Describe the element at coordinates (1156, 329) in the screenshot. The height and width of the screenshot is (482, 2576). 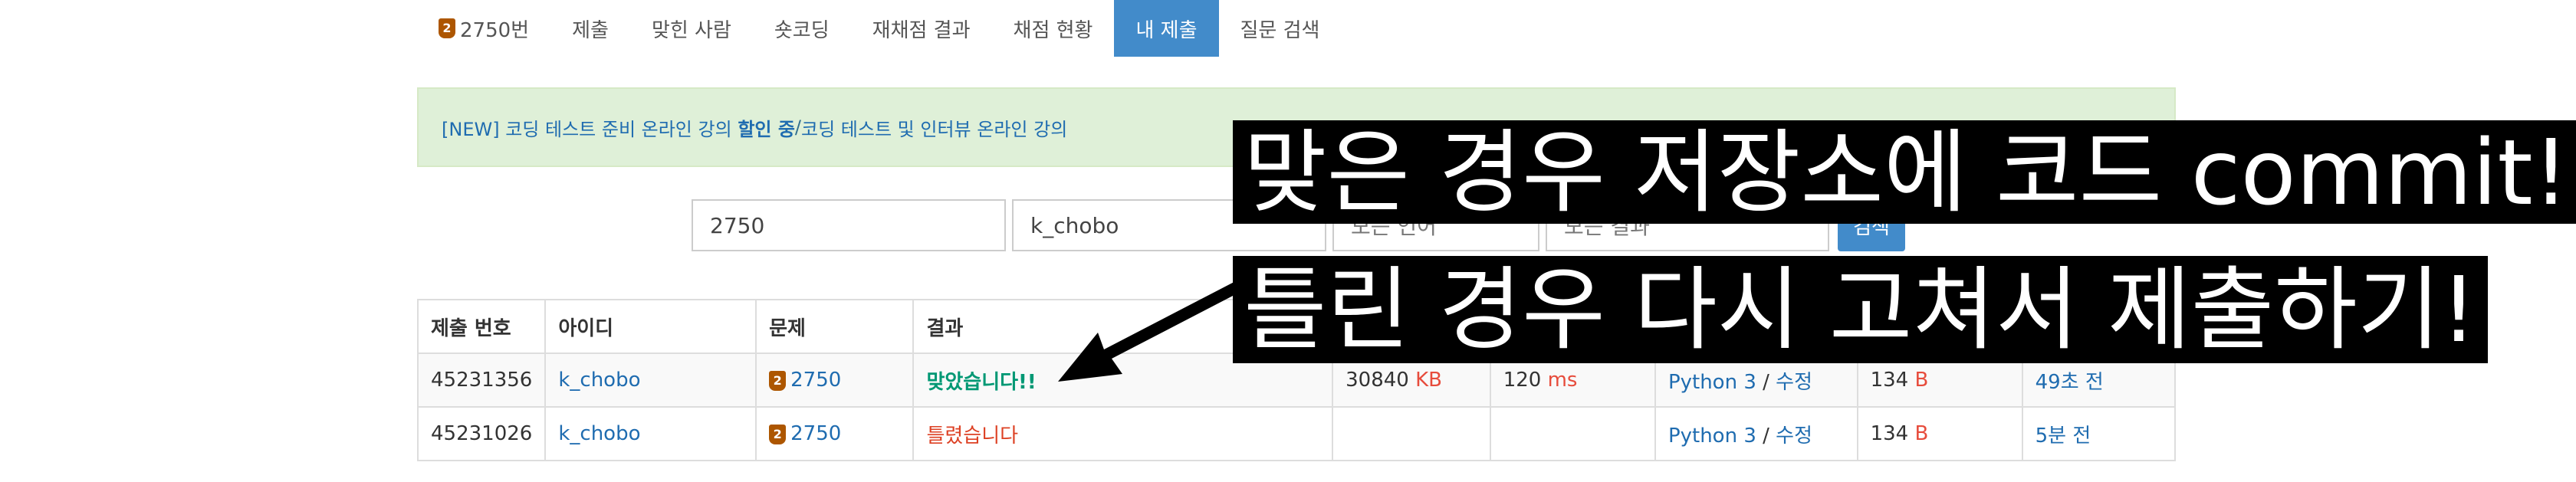
I see `annotation-arrow-icon` at that location.